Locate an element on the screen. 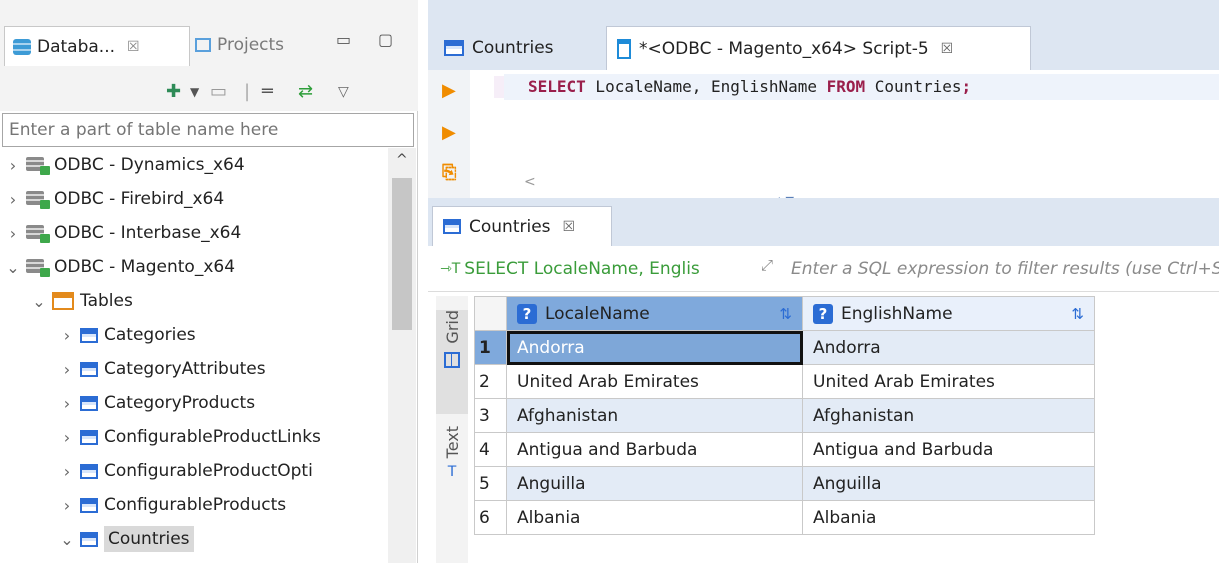  expand-filter-icon: ⤢ is located at coordinates (771, 269).